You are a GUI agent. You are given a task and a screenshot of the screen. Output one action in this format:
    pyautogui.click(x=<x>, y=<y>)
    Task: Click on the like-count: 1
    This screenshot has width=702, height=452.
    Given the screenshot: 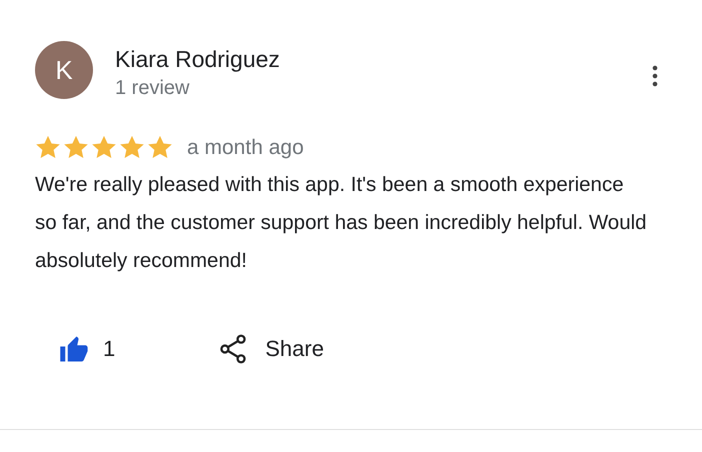 What is the action you would take?
    pyautogui.click(x=109, y=349)
    